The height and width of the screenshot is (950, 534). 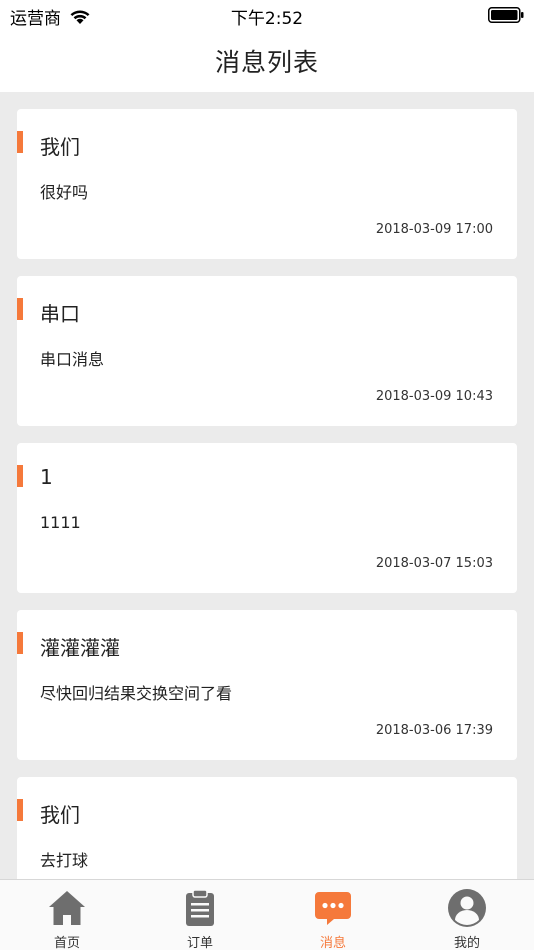 What do you see at coordinates (199, 943) in the screenshot?
I see `tab-label: 订单` at bounding box center [199, 943].